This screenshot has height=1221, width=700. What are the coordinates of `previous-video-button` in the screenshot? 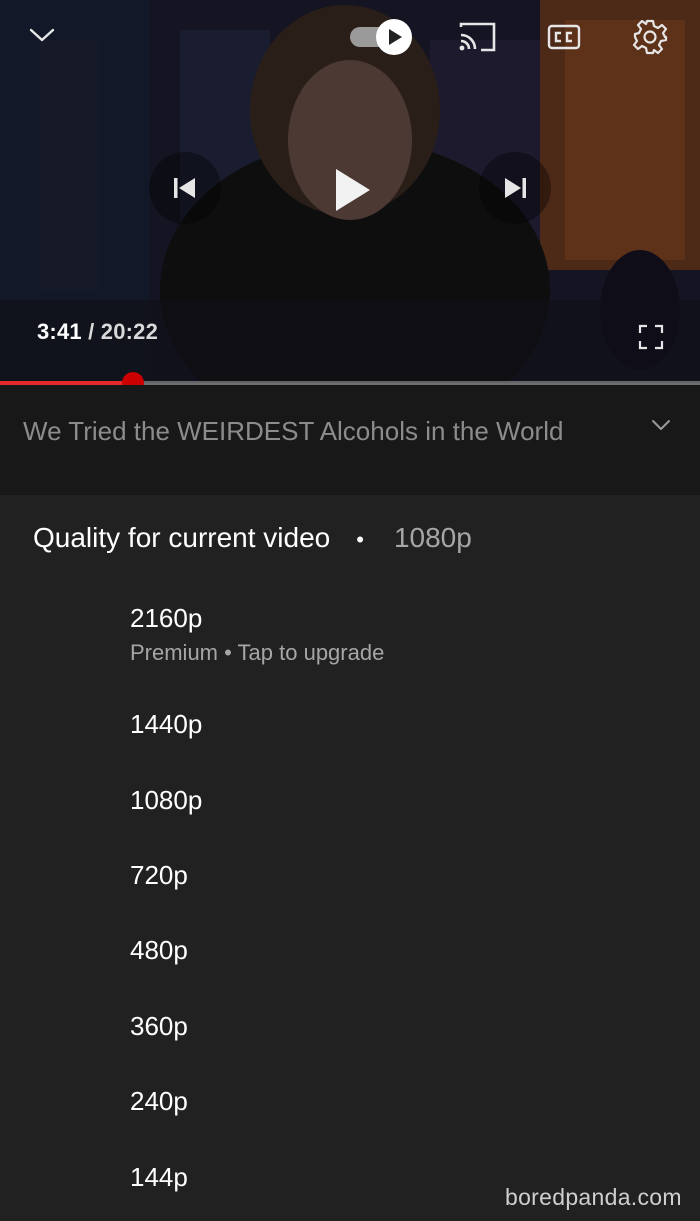 It's located at (185, 188).